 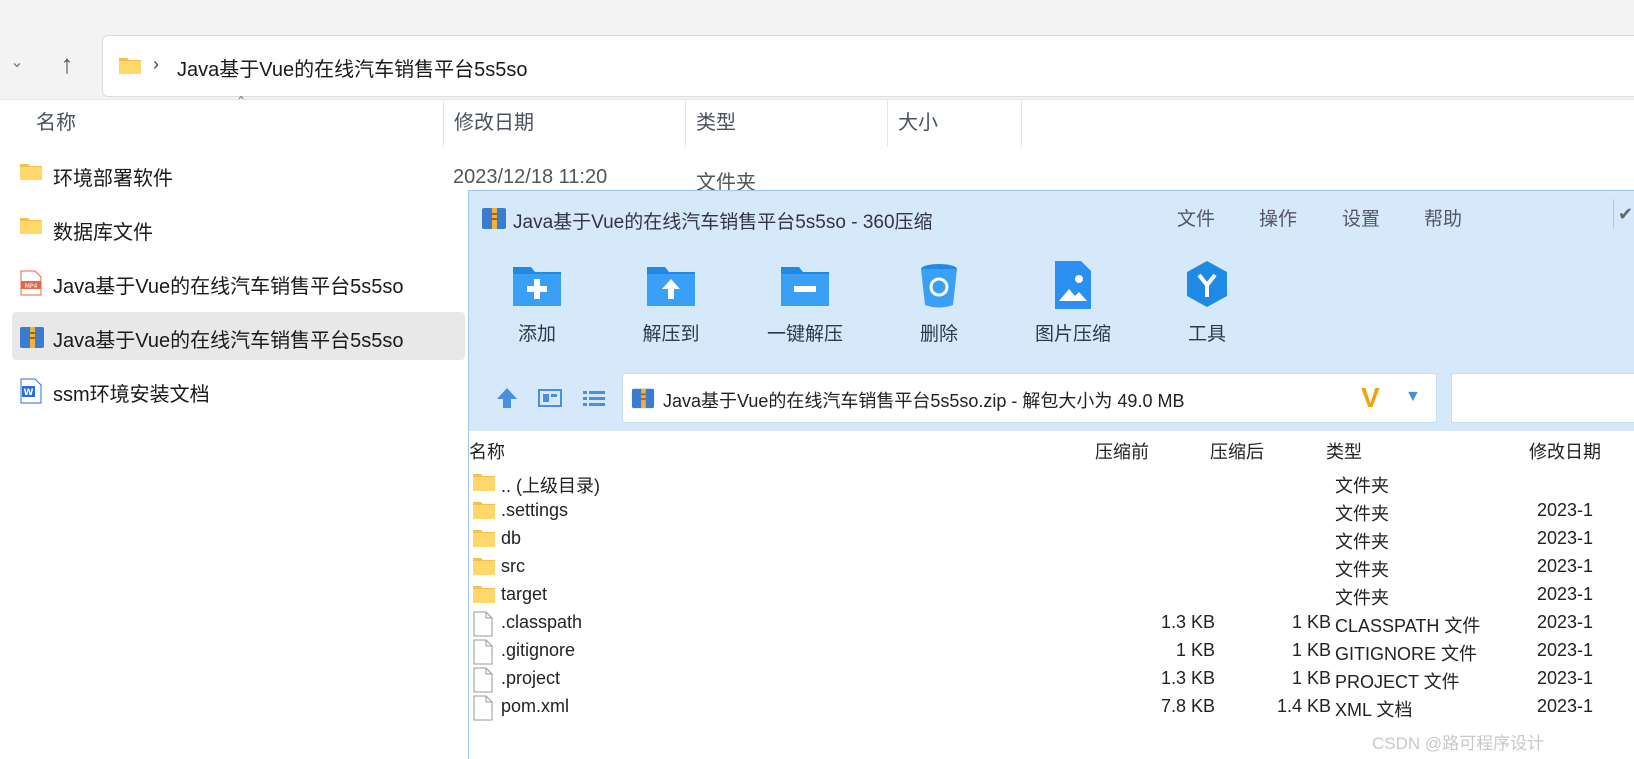 I want to click on image-compress-button: 图片压缩, so click(x=1073, y=306).